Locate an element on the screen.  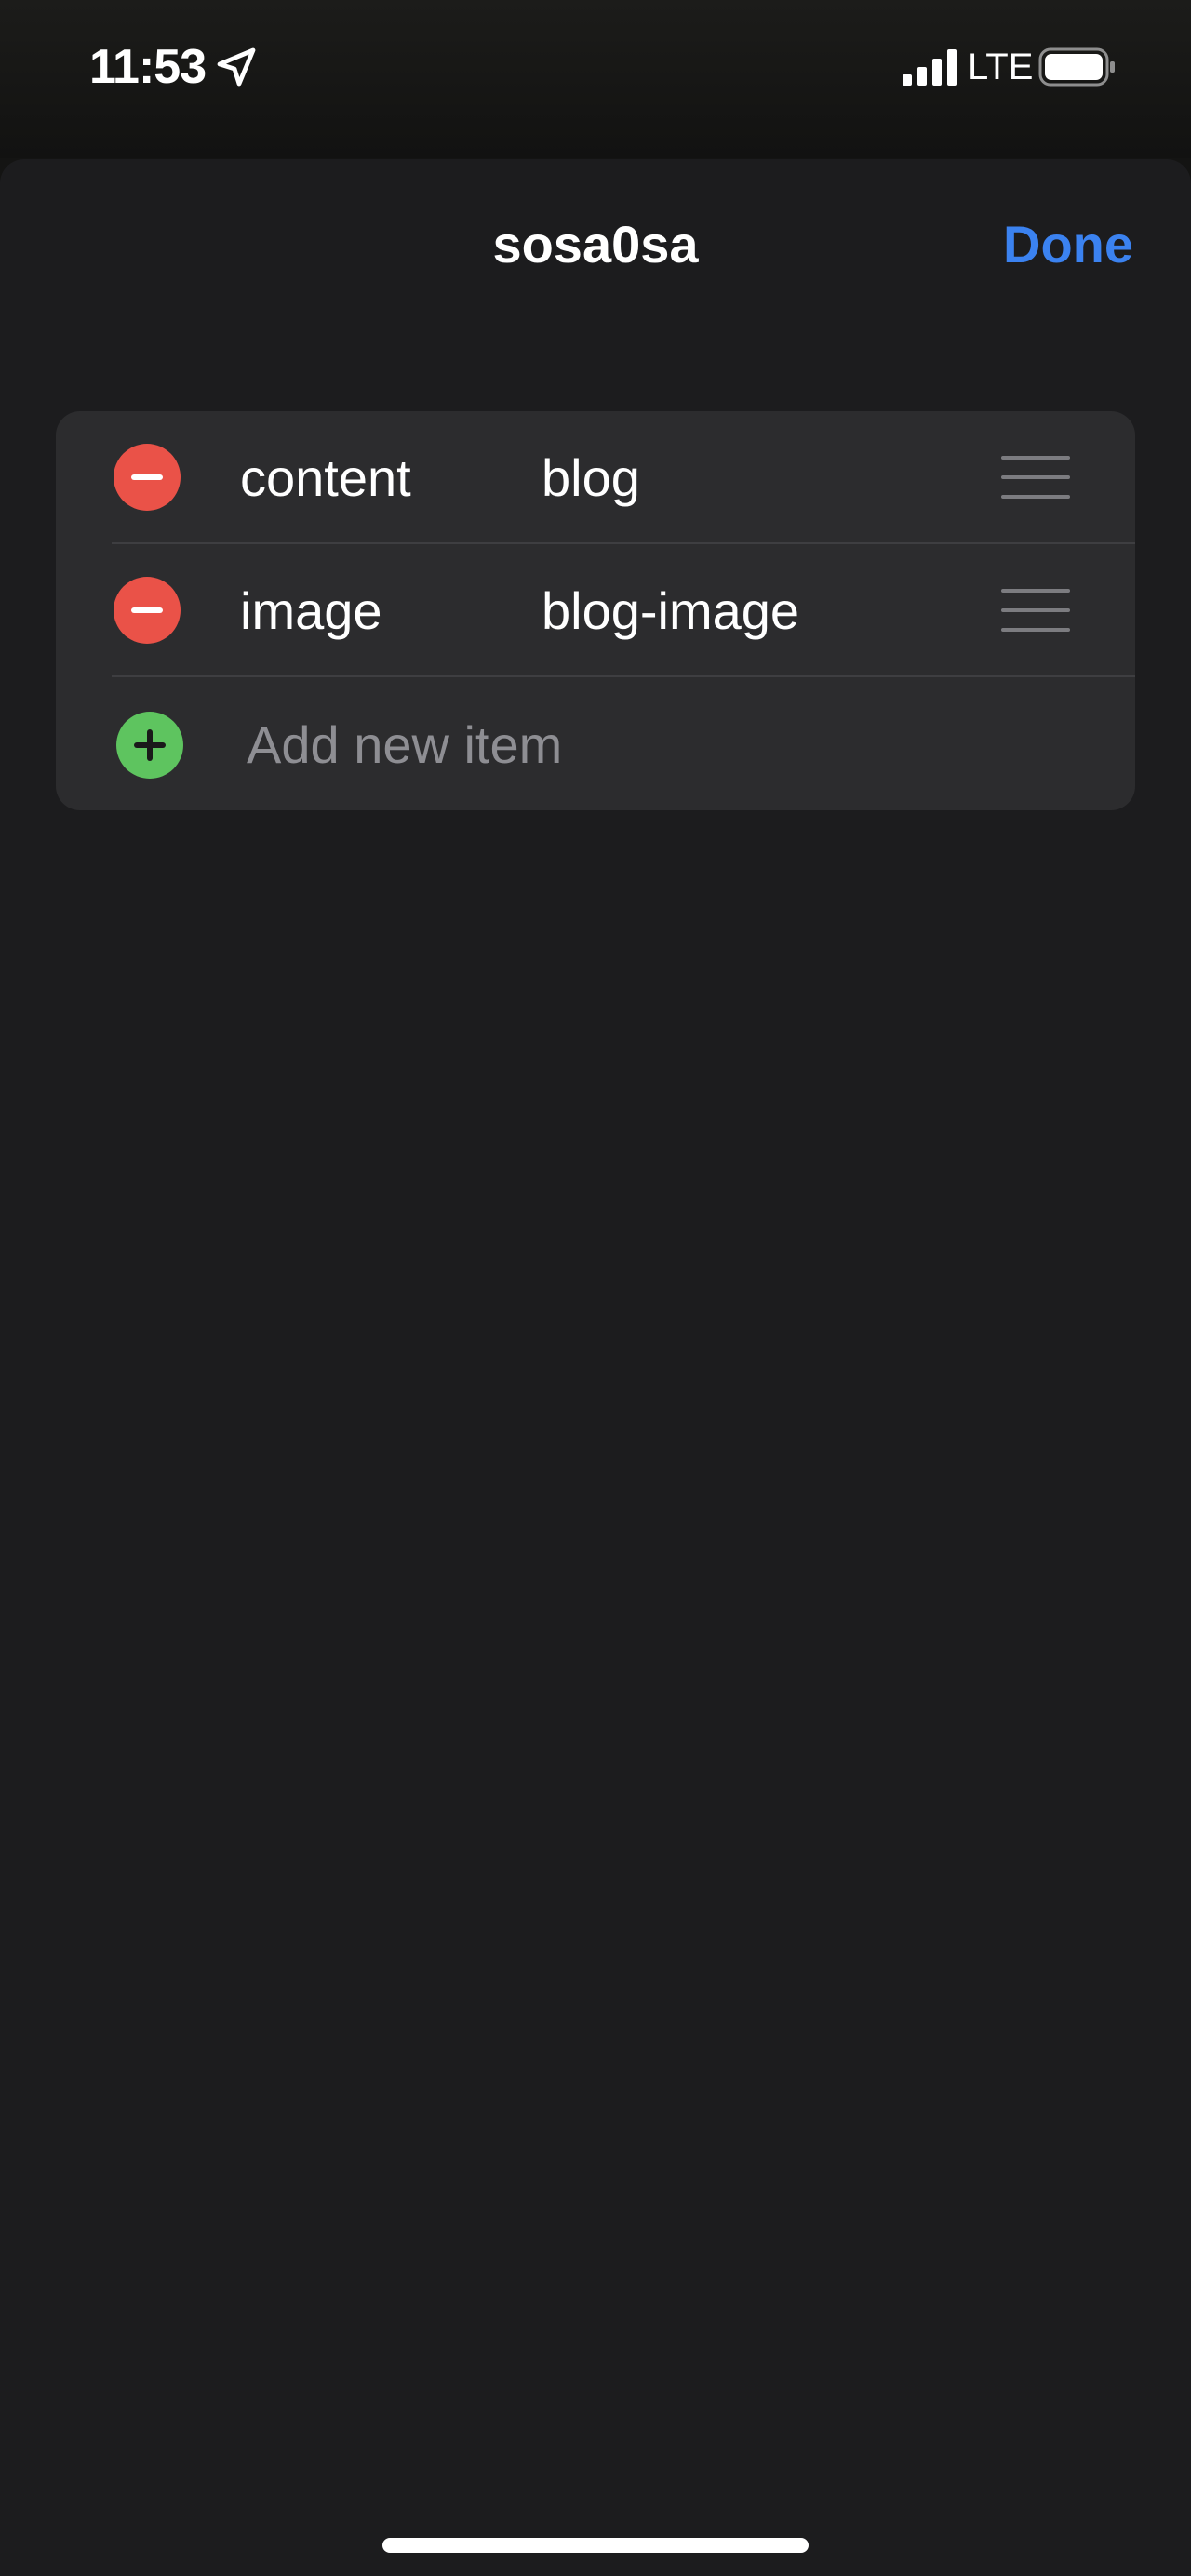
cellular-signal-icon is located at coordinates (930, 67).